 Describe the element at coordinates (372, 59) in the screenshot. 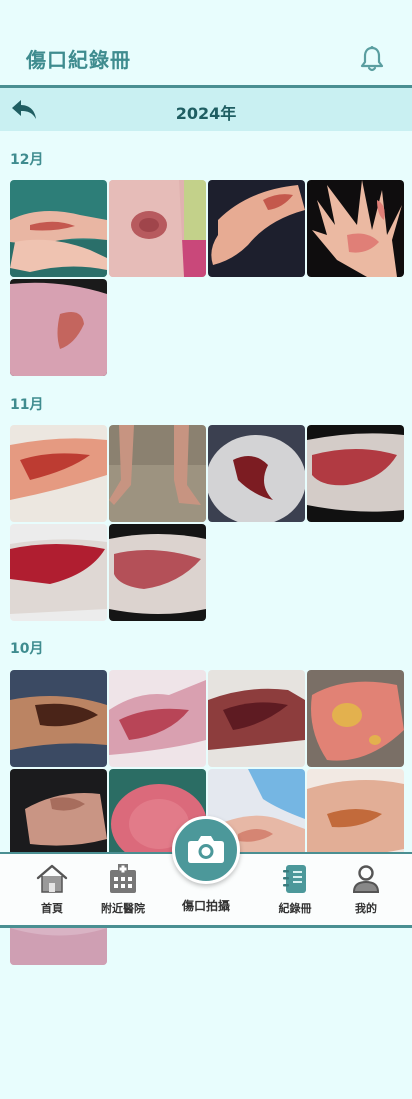

I see `bell-icon` at that location.